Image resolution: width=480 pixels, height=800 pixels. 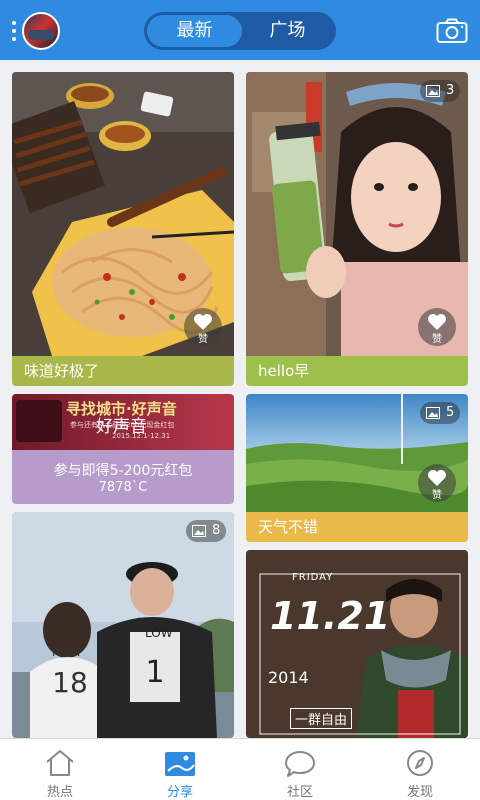 I want to click on bottom-tab-bar: 热点 分享 社区 发现, so click(x=240, y=769).